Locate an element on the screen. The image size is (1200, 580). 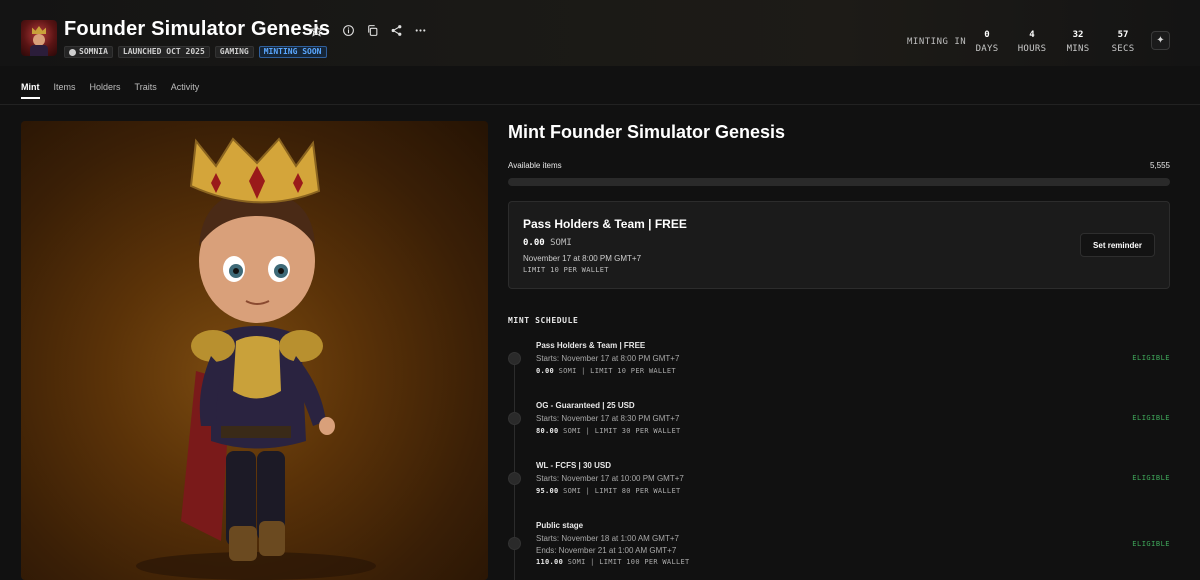
info-icon is located at coordinates (348, 30).